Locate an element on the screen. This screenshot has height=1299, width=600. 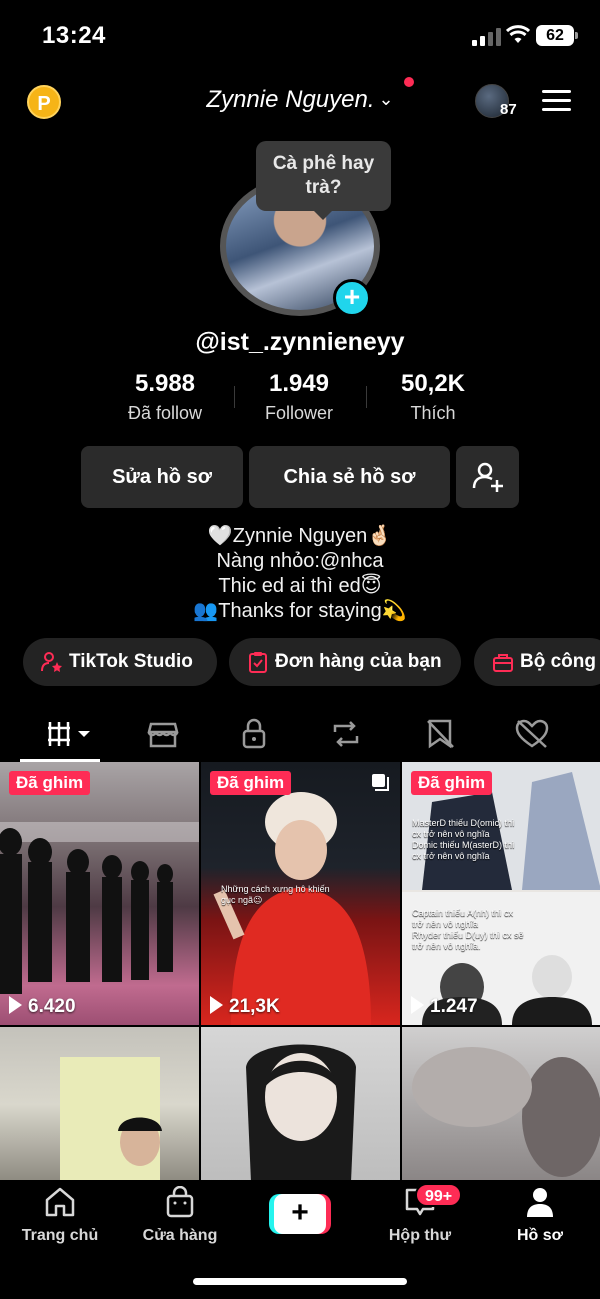
tab-liked is located at coordinates (532, 734).